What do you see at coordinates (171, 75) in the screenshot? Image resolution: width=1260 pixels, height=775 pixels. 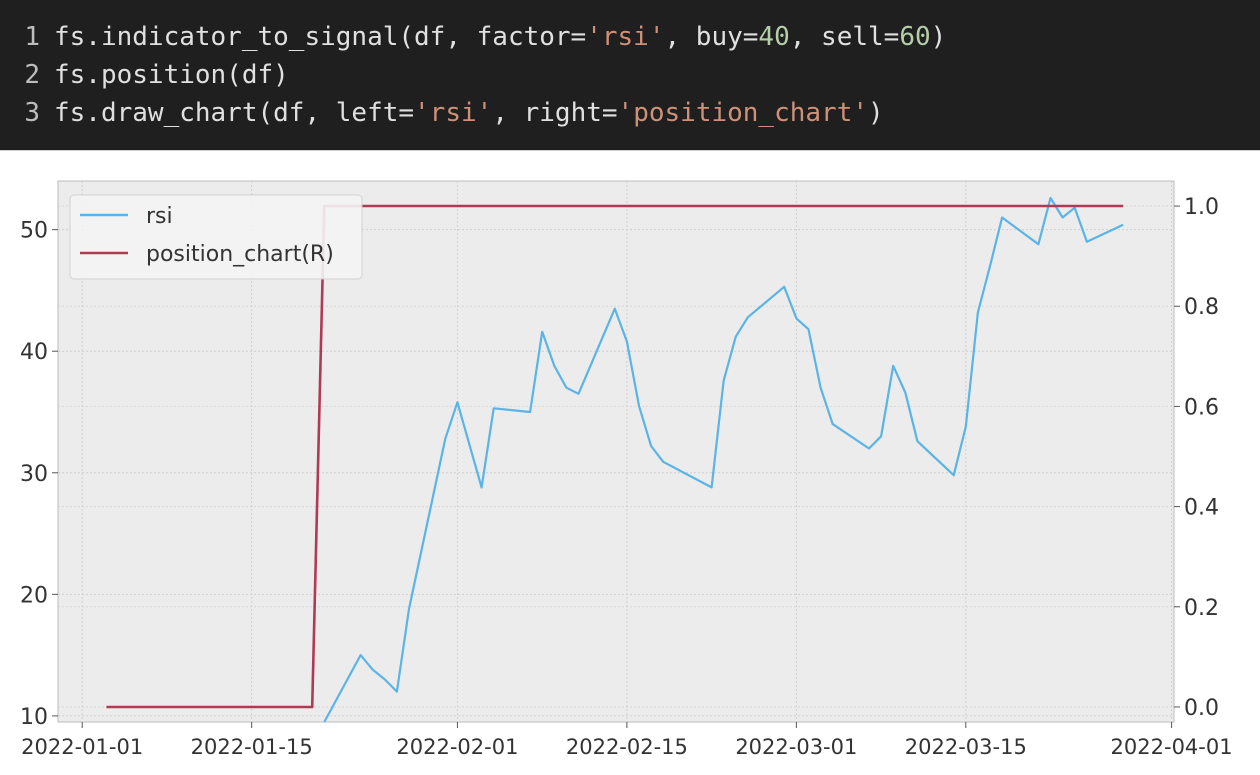 I see `code-token: fs.position(df)` at bounding box center [171, 75].